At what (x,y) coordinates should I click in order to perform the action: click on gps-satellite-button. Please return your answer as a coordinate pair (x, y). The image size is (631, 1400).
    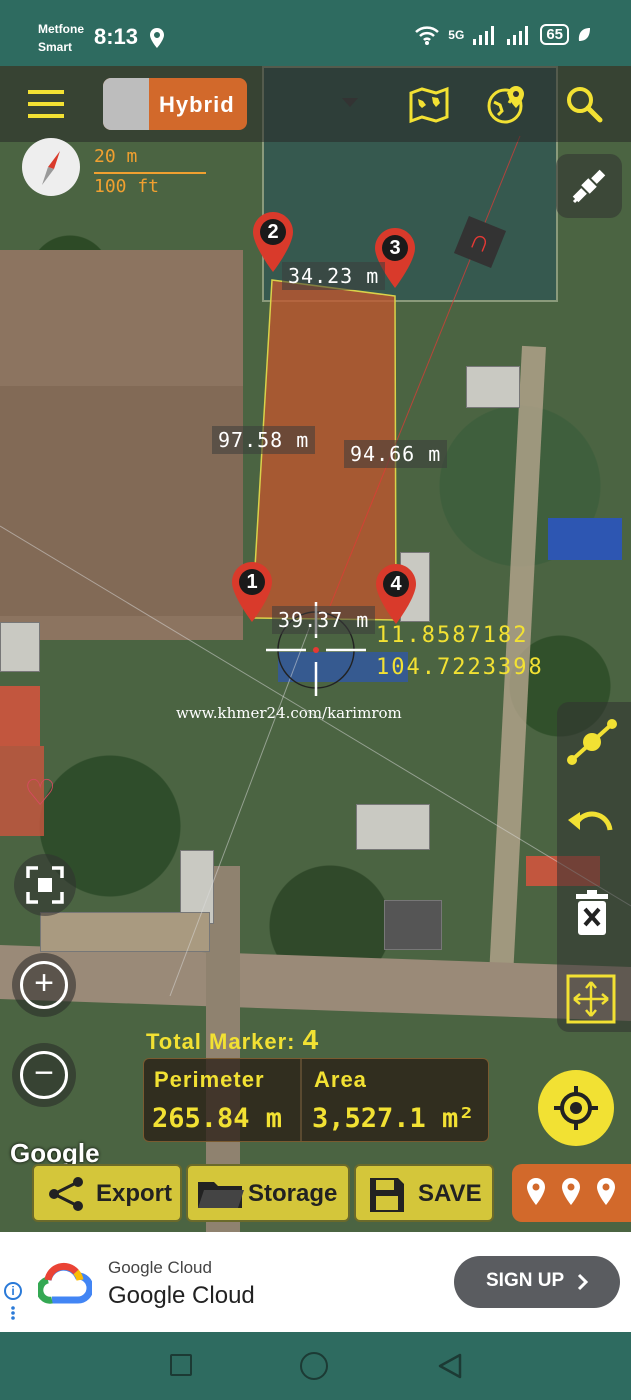
    Looking at the image, I should click on (589, 186).